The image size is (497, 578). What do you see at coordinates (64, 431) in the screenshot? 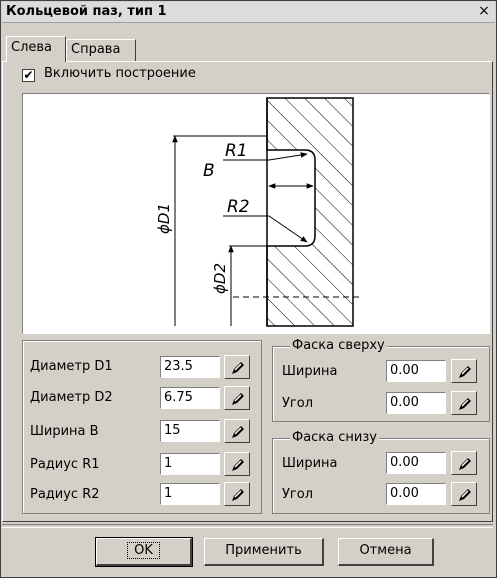
I see `width-b-label: Ширина B` at bounding box center [64, 431].